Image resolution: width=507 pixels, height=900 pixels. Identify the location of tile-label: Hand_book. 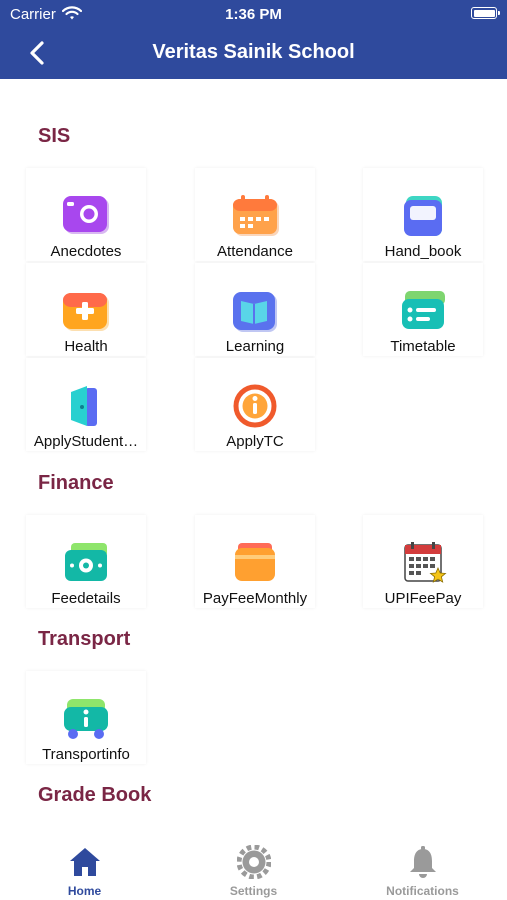
(423, 251).